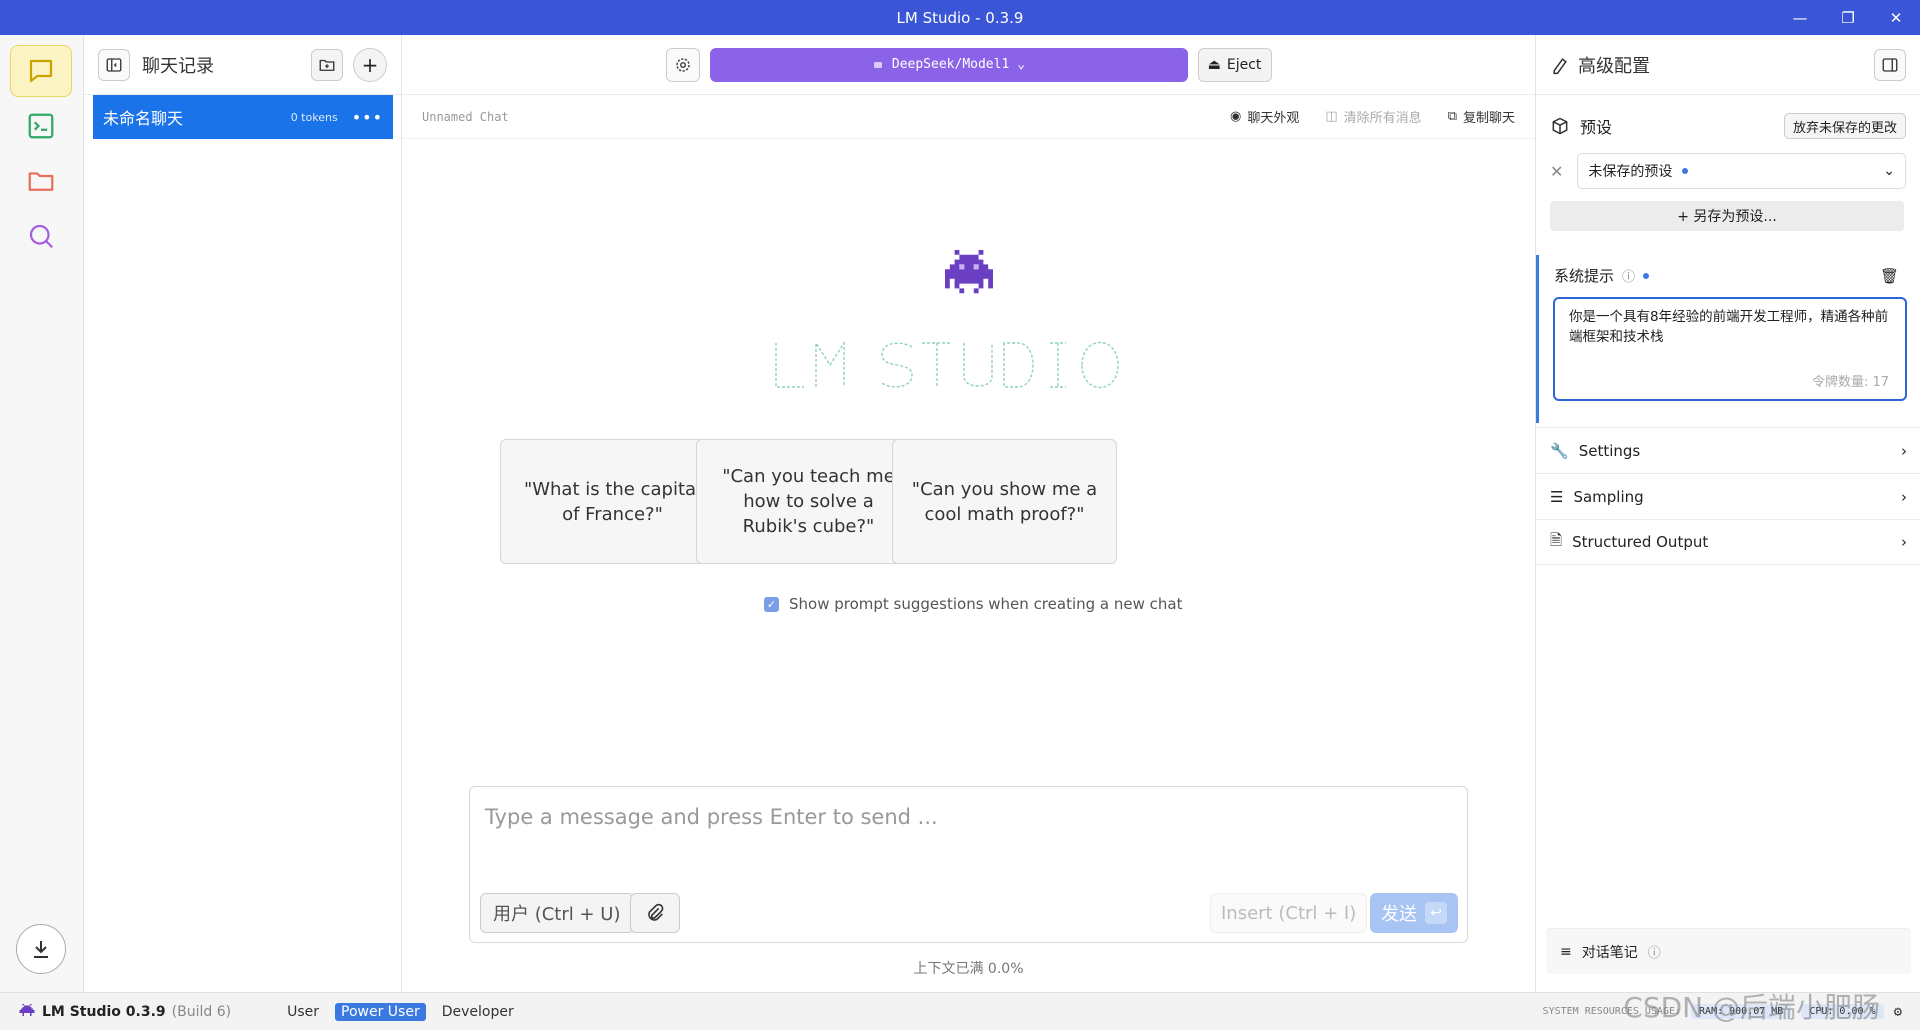 This screenshot has height=1030, width=1920. Describe the element at coordinates (314, 117) in the screenshot. I see `chat-item-tokens: 0 tokens` at that location.